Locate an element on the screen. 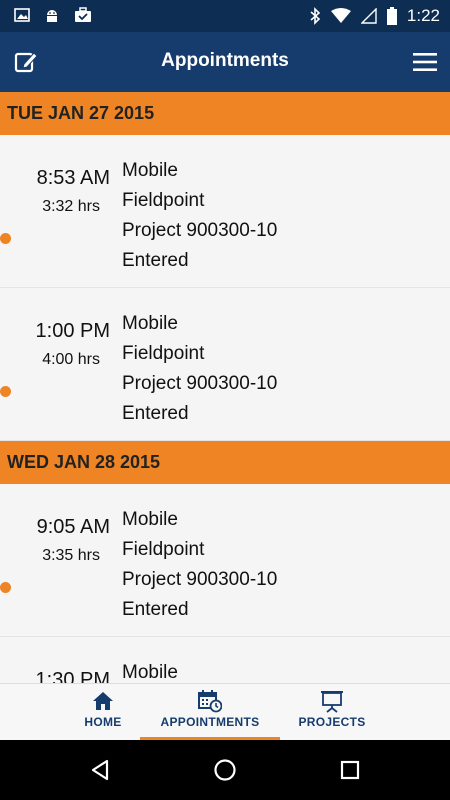  day-header: WED JAN 28 2015 is located at coordinates (225, 462).